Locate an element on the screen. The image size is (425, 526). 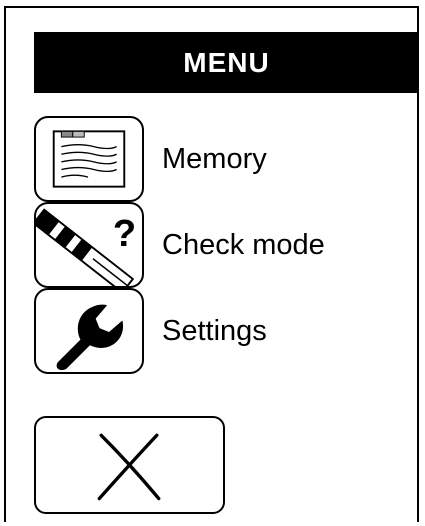
close-button is located at coordinates (129, 465).